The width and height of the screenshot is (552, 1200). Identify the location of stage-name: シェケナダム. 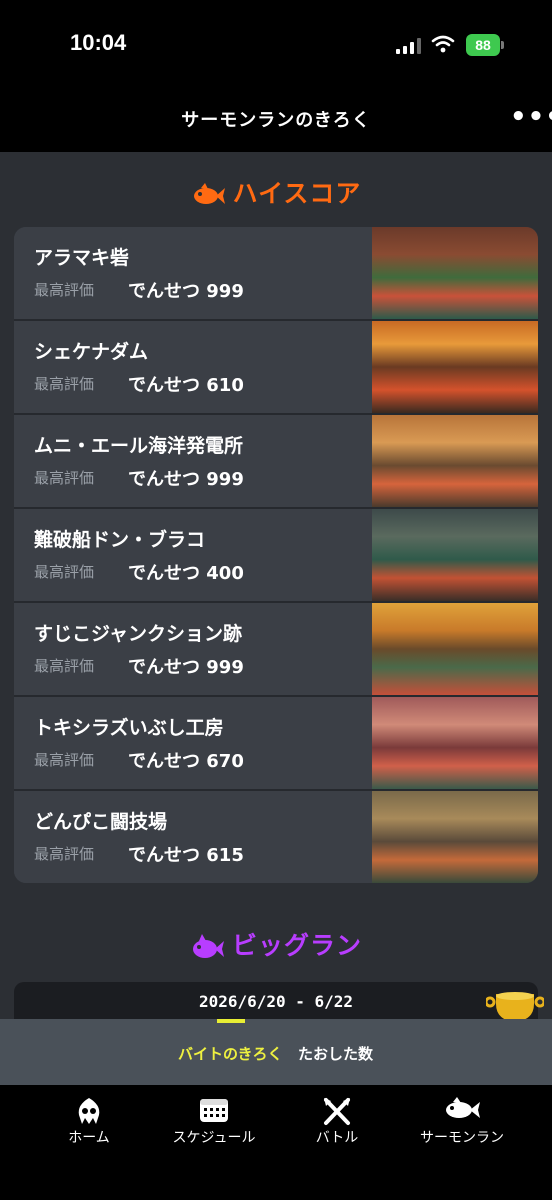
(91, 352).